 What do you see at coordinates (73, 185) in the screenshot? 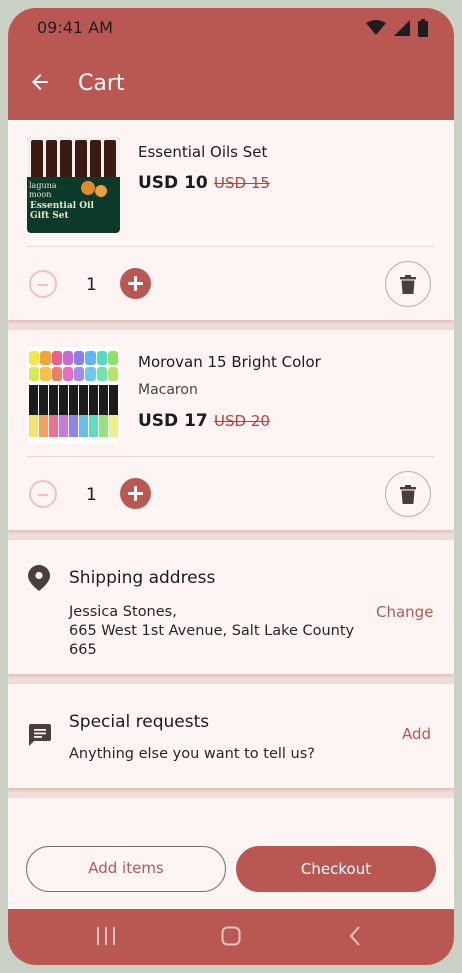
I see `product-image-essential-oils: laguna moon Essential Oil Gift Set` at bounding box center [73, 185].